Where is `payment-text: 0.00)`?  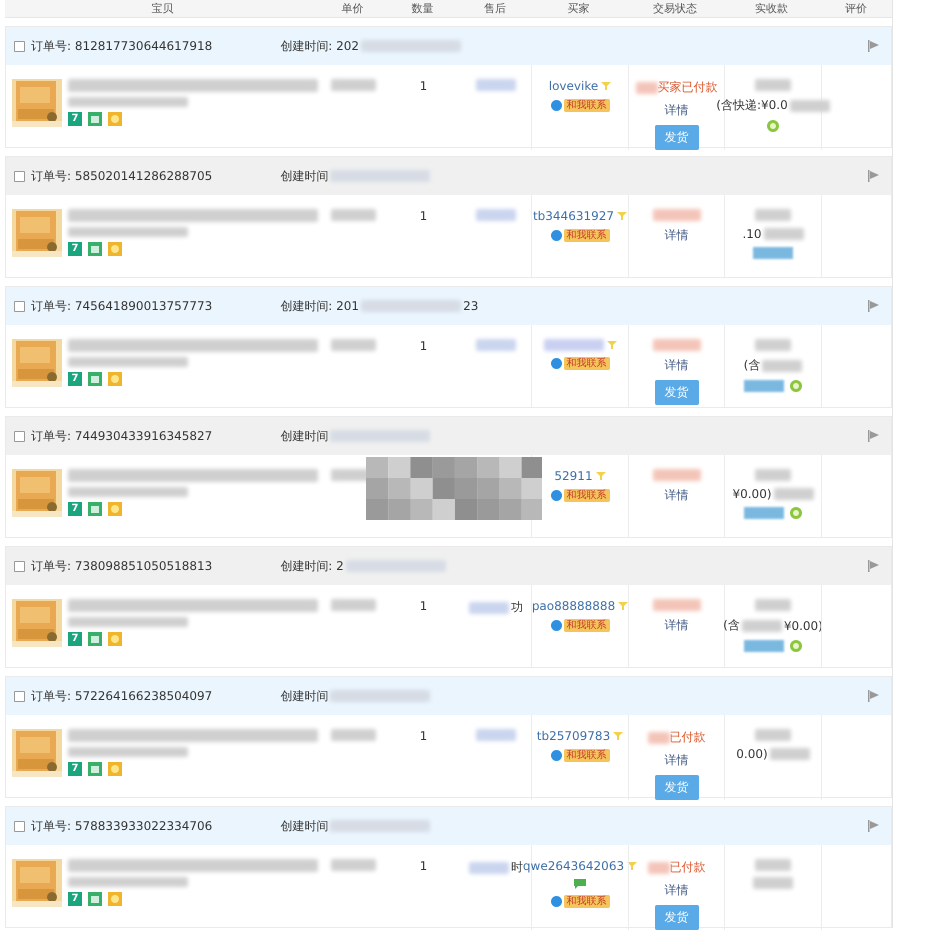
payment-text: 0.00) is located at coordinates (752, 754).